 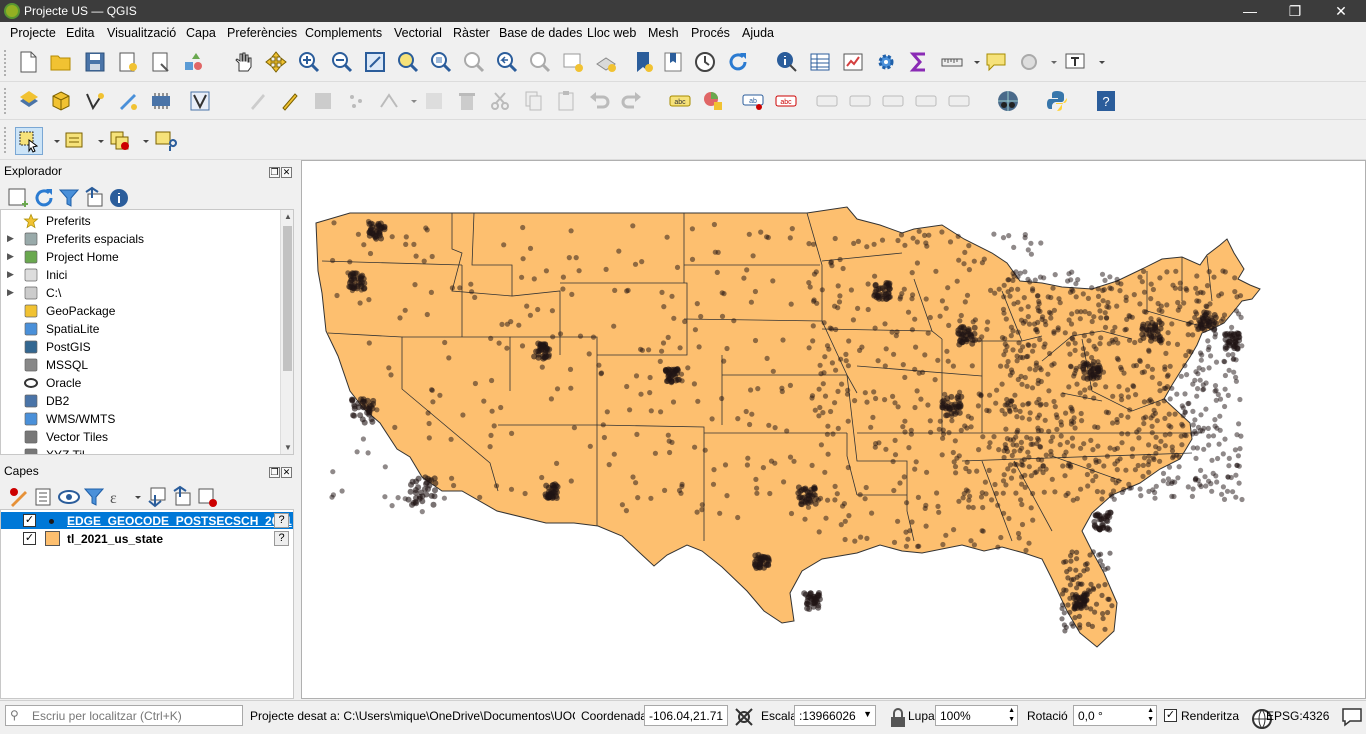 What do you see at coordinates (147, 383) in the screenshot?
I see `browser-item: Oracle` at bounding box center [147, 383].